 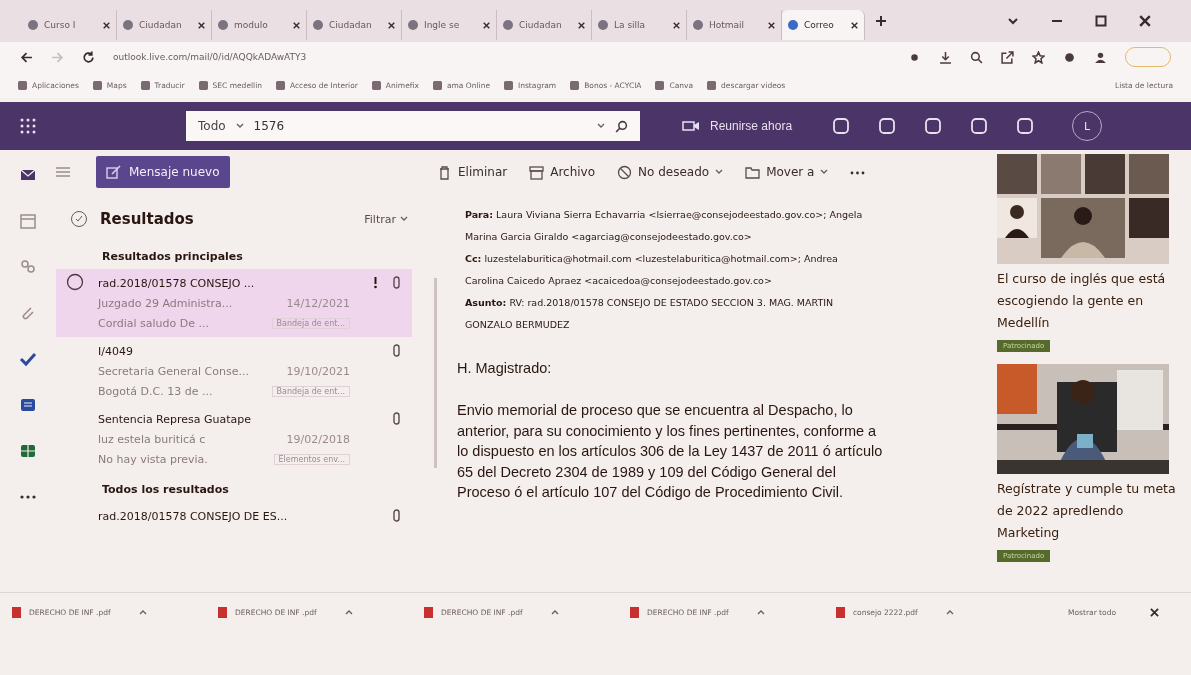 What do you see at coordinates (386, 219) in the screenshot?
I see `filter-button: Filtrar` at bounding box center [386, 219].